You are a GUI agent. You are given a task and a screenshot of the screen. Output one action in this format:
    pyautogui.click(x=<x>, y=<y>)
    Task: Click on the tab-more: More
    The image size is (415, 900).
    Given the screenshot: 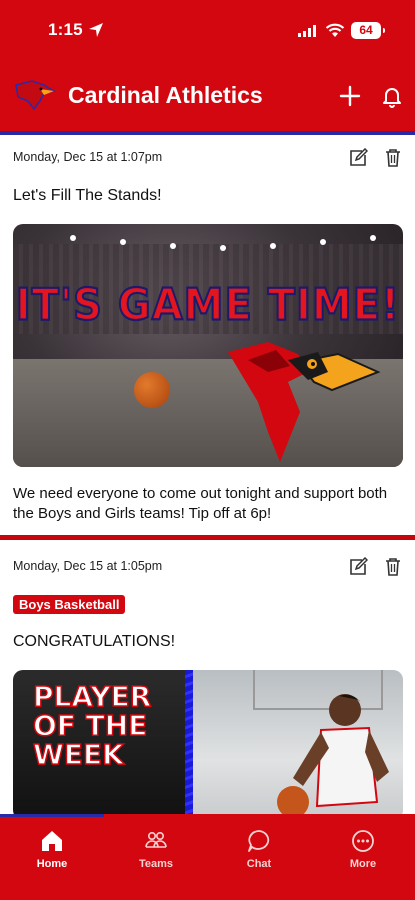 What is the action you would take?
    pyautogui.click(x=363, y=849)
    